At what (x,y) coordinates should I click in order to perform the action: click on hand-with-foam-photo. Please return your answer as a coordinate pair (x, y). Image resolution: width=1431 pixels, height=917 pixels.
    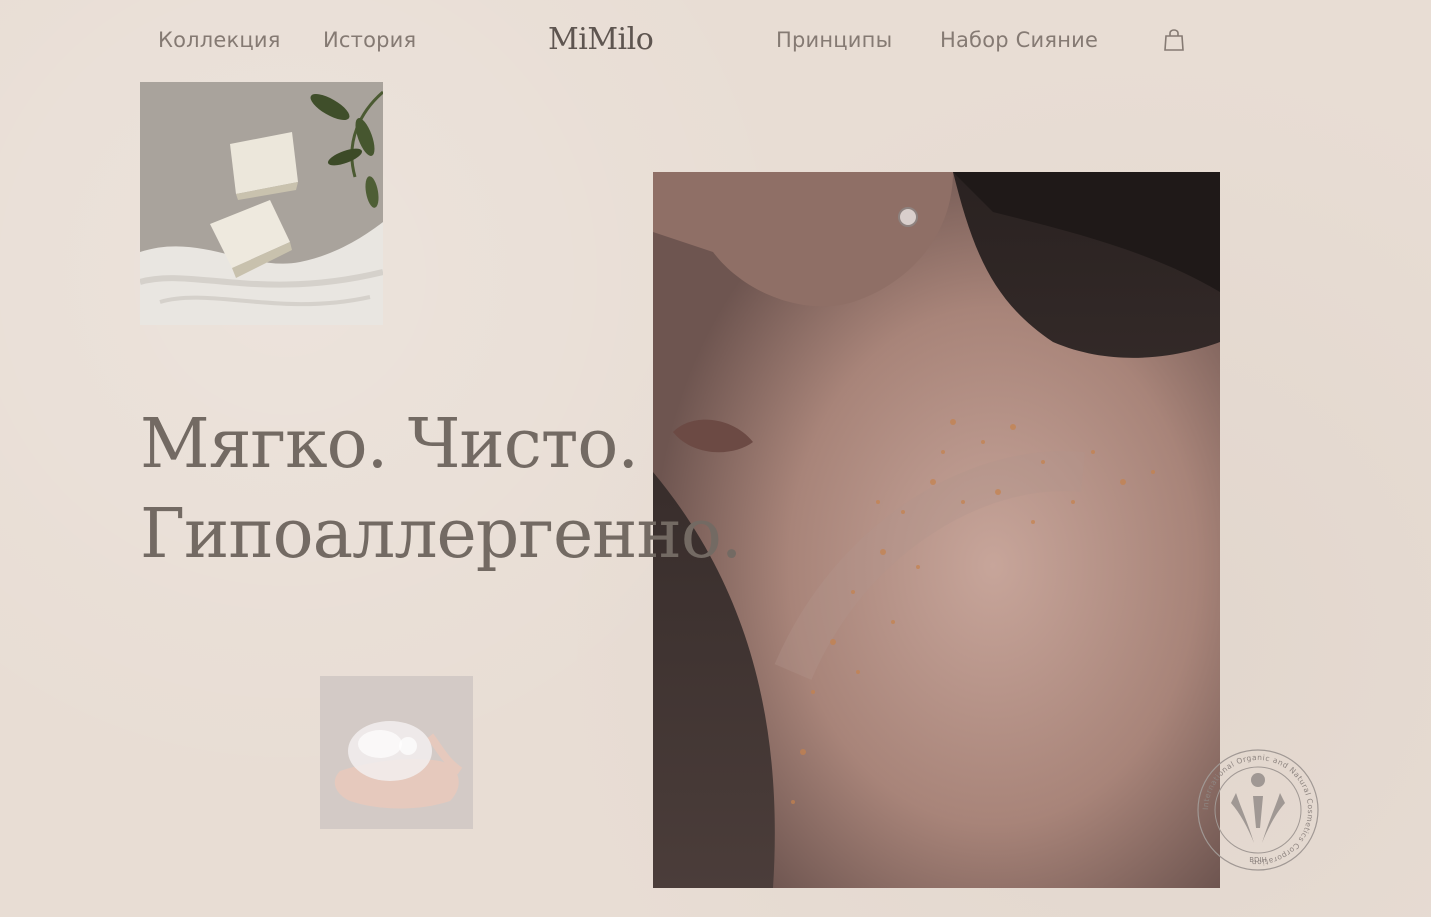
    Looking at the image, I should click on (396, 752).